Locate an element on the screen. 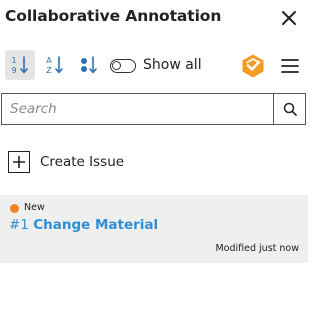 This screenshot has height=309, width=320. issue-status: New is located at coordinates (34, 207).